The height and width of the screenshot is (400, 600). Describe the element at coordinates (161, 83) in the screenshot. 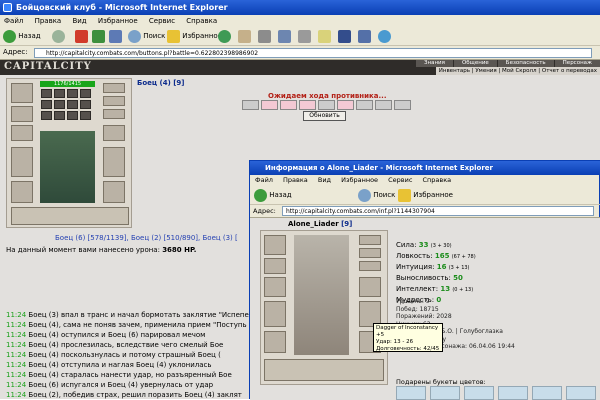

I see `fighter-name: Боец (4) [9]` at that location.